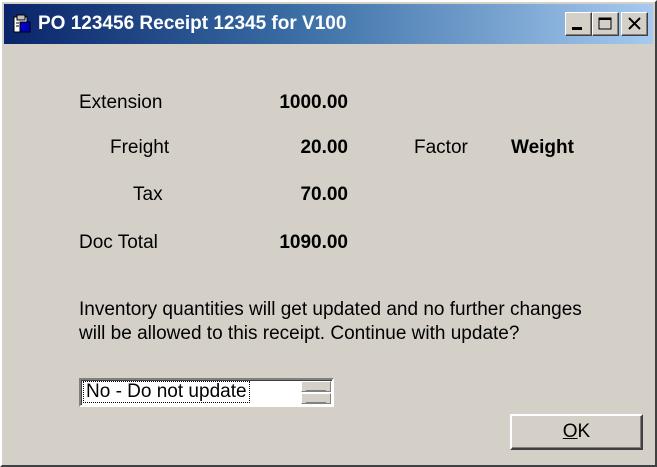 The image size is (657, 467). I want to click on app-icon, so click(22, 24).